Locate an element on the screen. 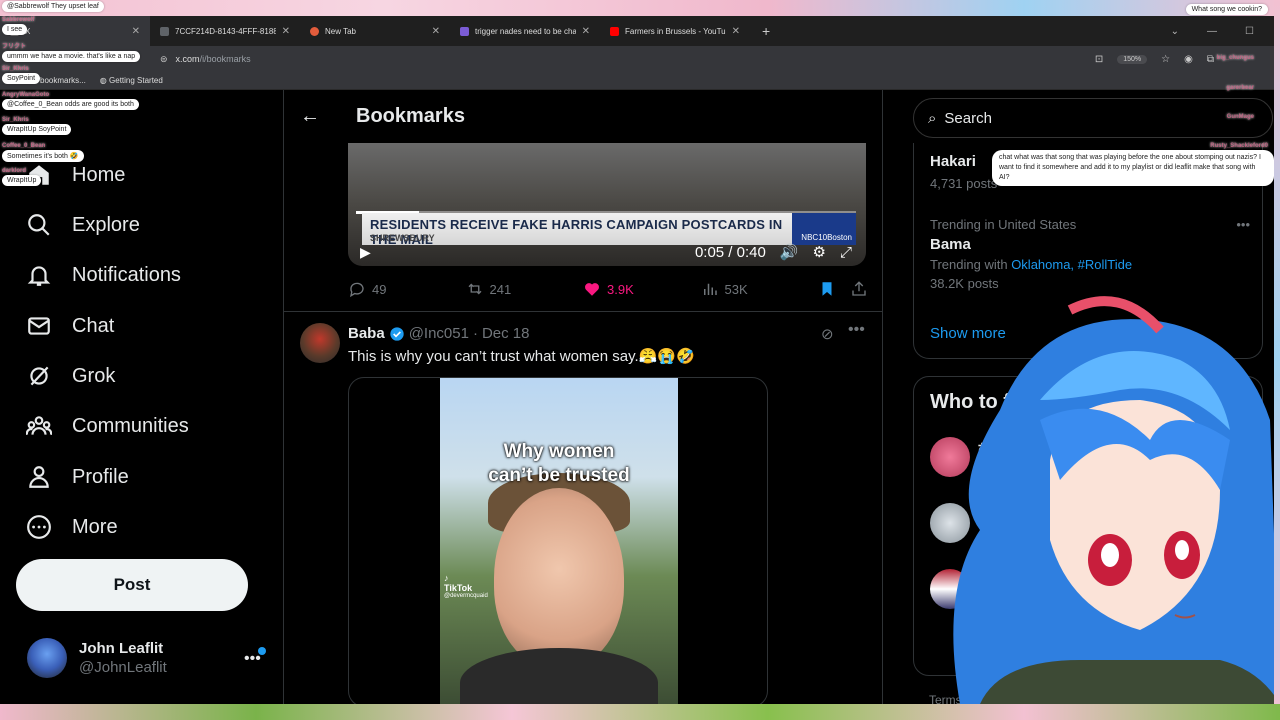 The image size is (1280, 720). reply-button: 49 is located at coordinates (407, 289).